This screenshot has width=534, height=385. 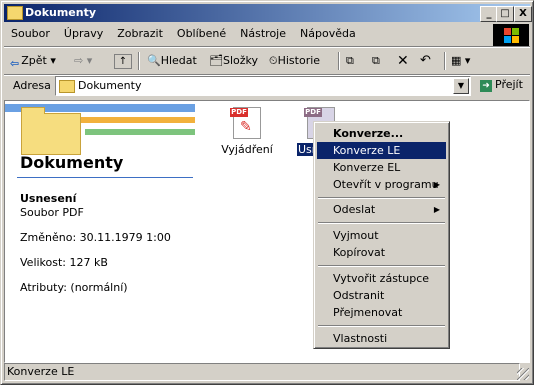 What do you see at coordinates (83, 34) in the screenshot?
I see `menu-edit: Úpravy` at bounding box center [83, 34].